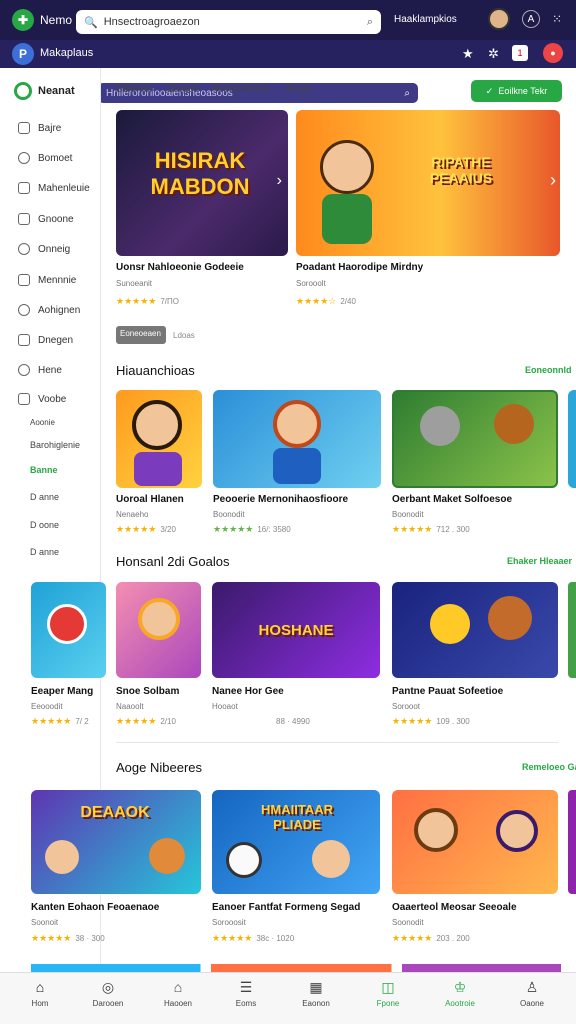 This screenshot has width=576, height=1024. What do you see at coordinates (428, 183) in the screenshot?
I see `hero-thumbnail: RIPATHE PEAAIUS ›` at bounding box center [428, 183].